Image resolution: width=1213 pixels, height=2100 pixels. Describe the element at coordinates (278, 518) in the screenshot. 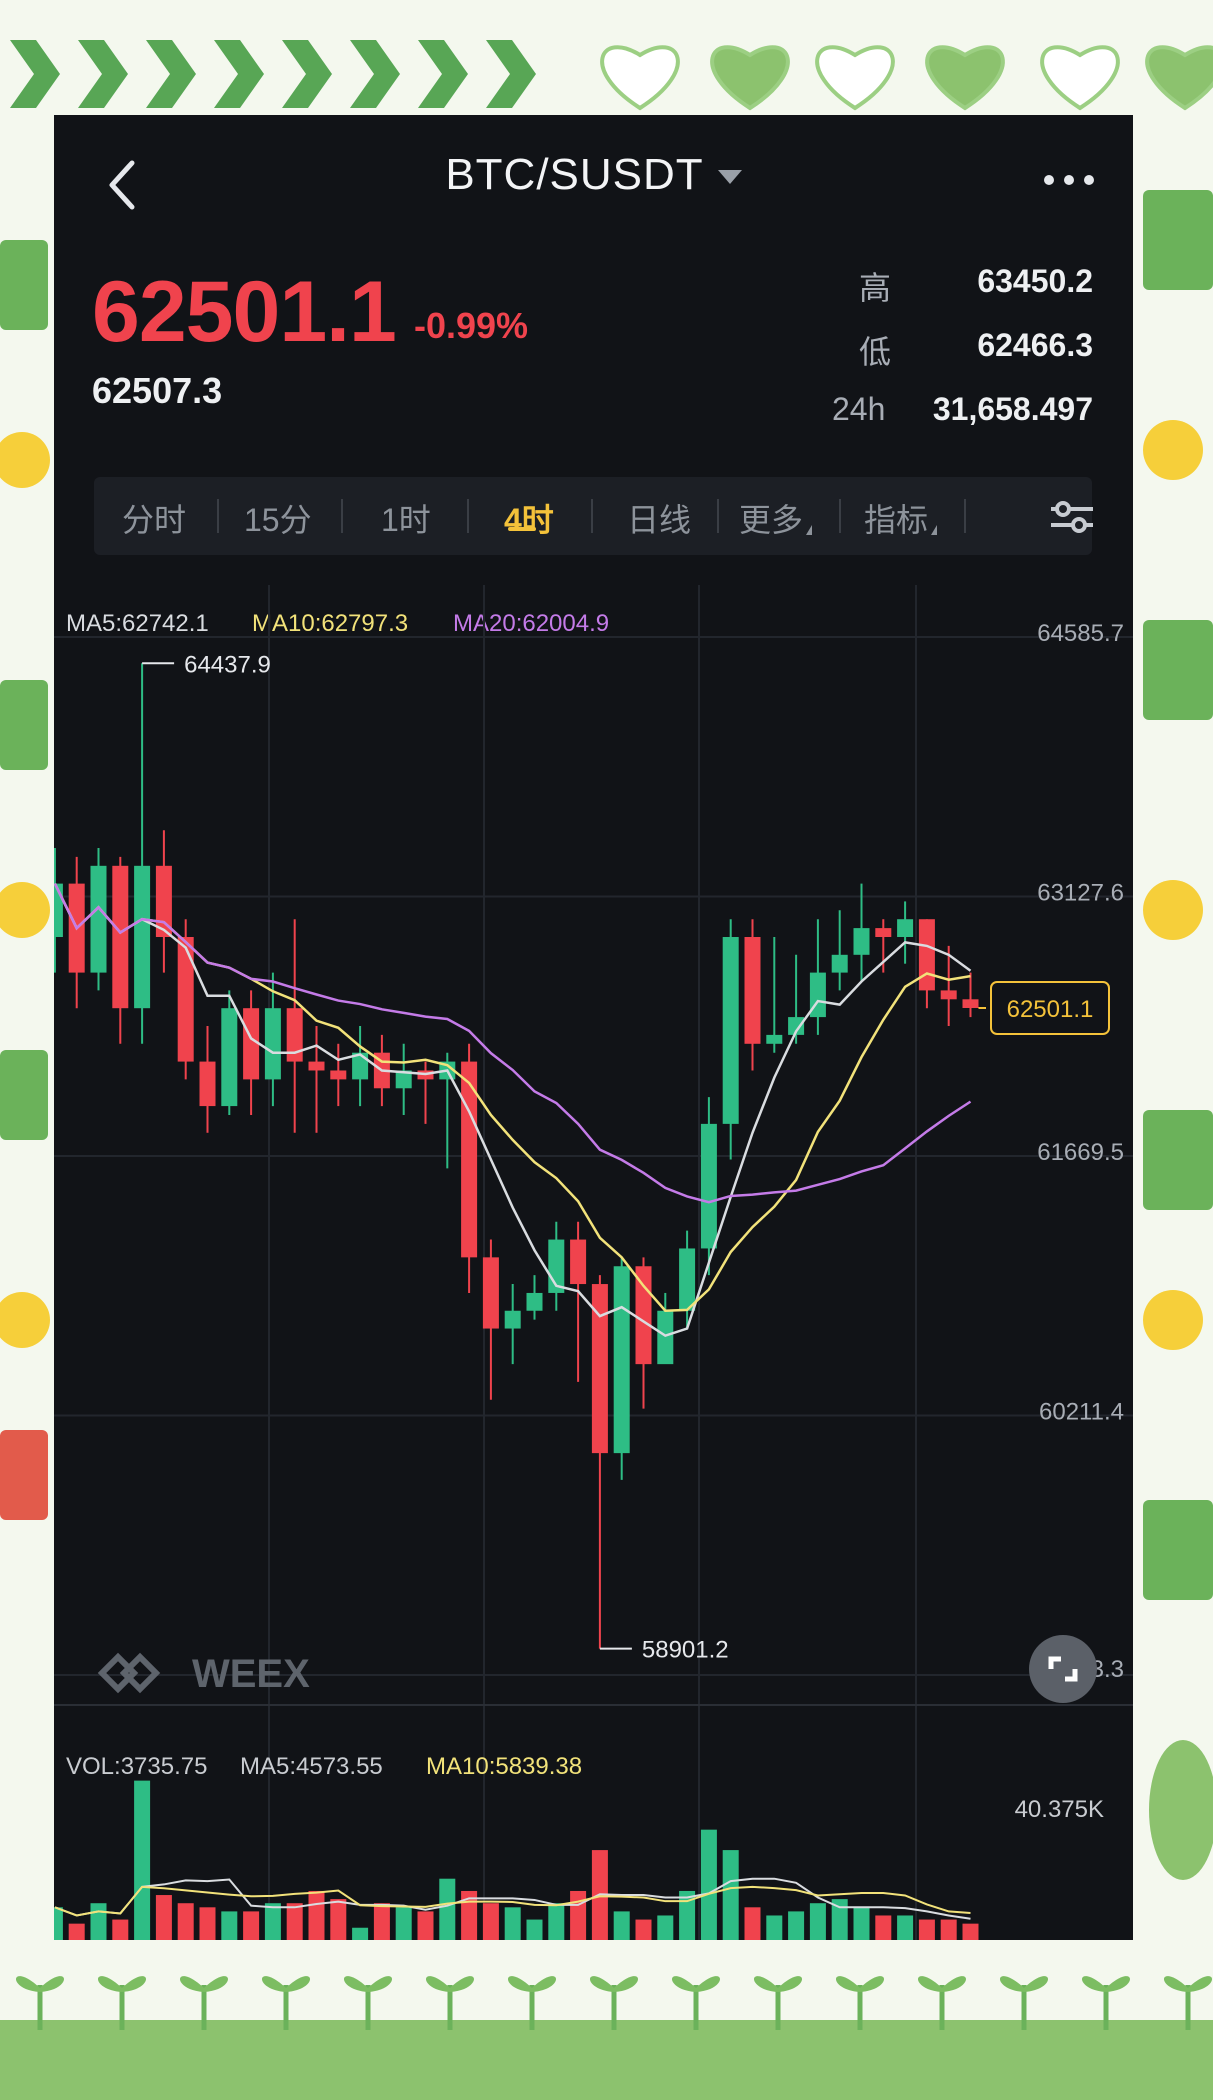

I see `tab-15m: 15分` at that location.